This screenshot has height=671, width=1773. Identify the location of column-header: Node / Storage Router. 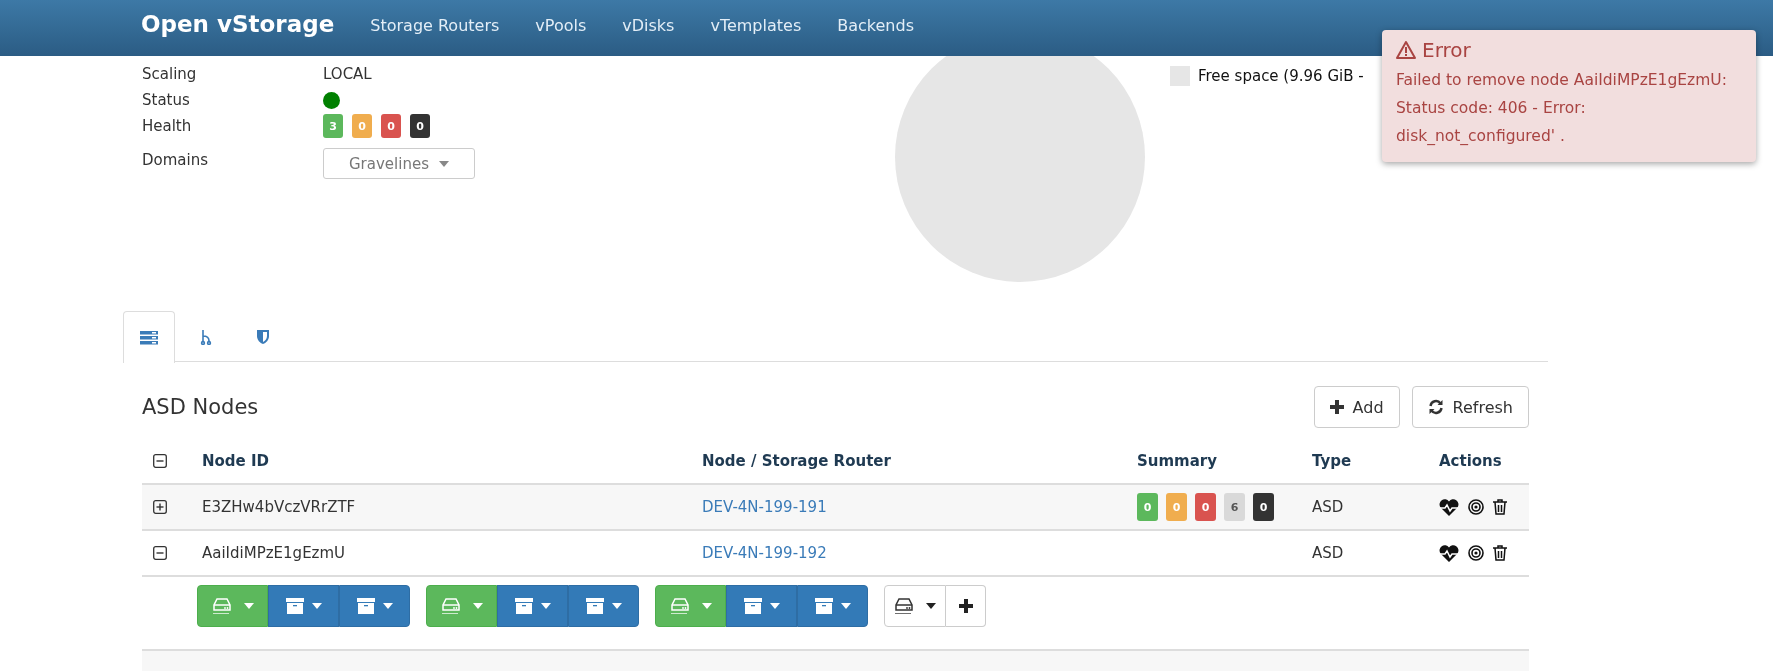
(797, 461).